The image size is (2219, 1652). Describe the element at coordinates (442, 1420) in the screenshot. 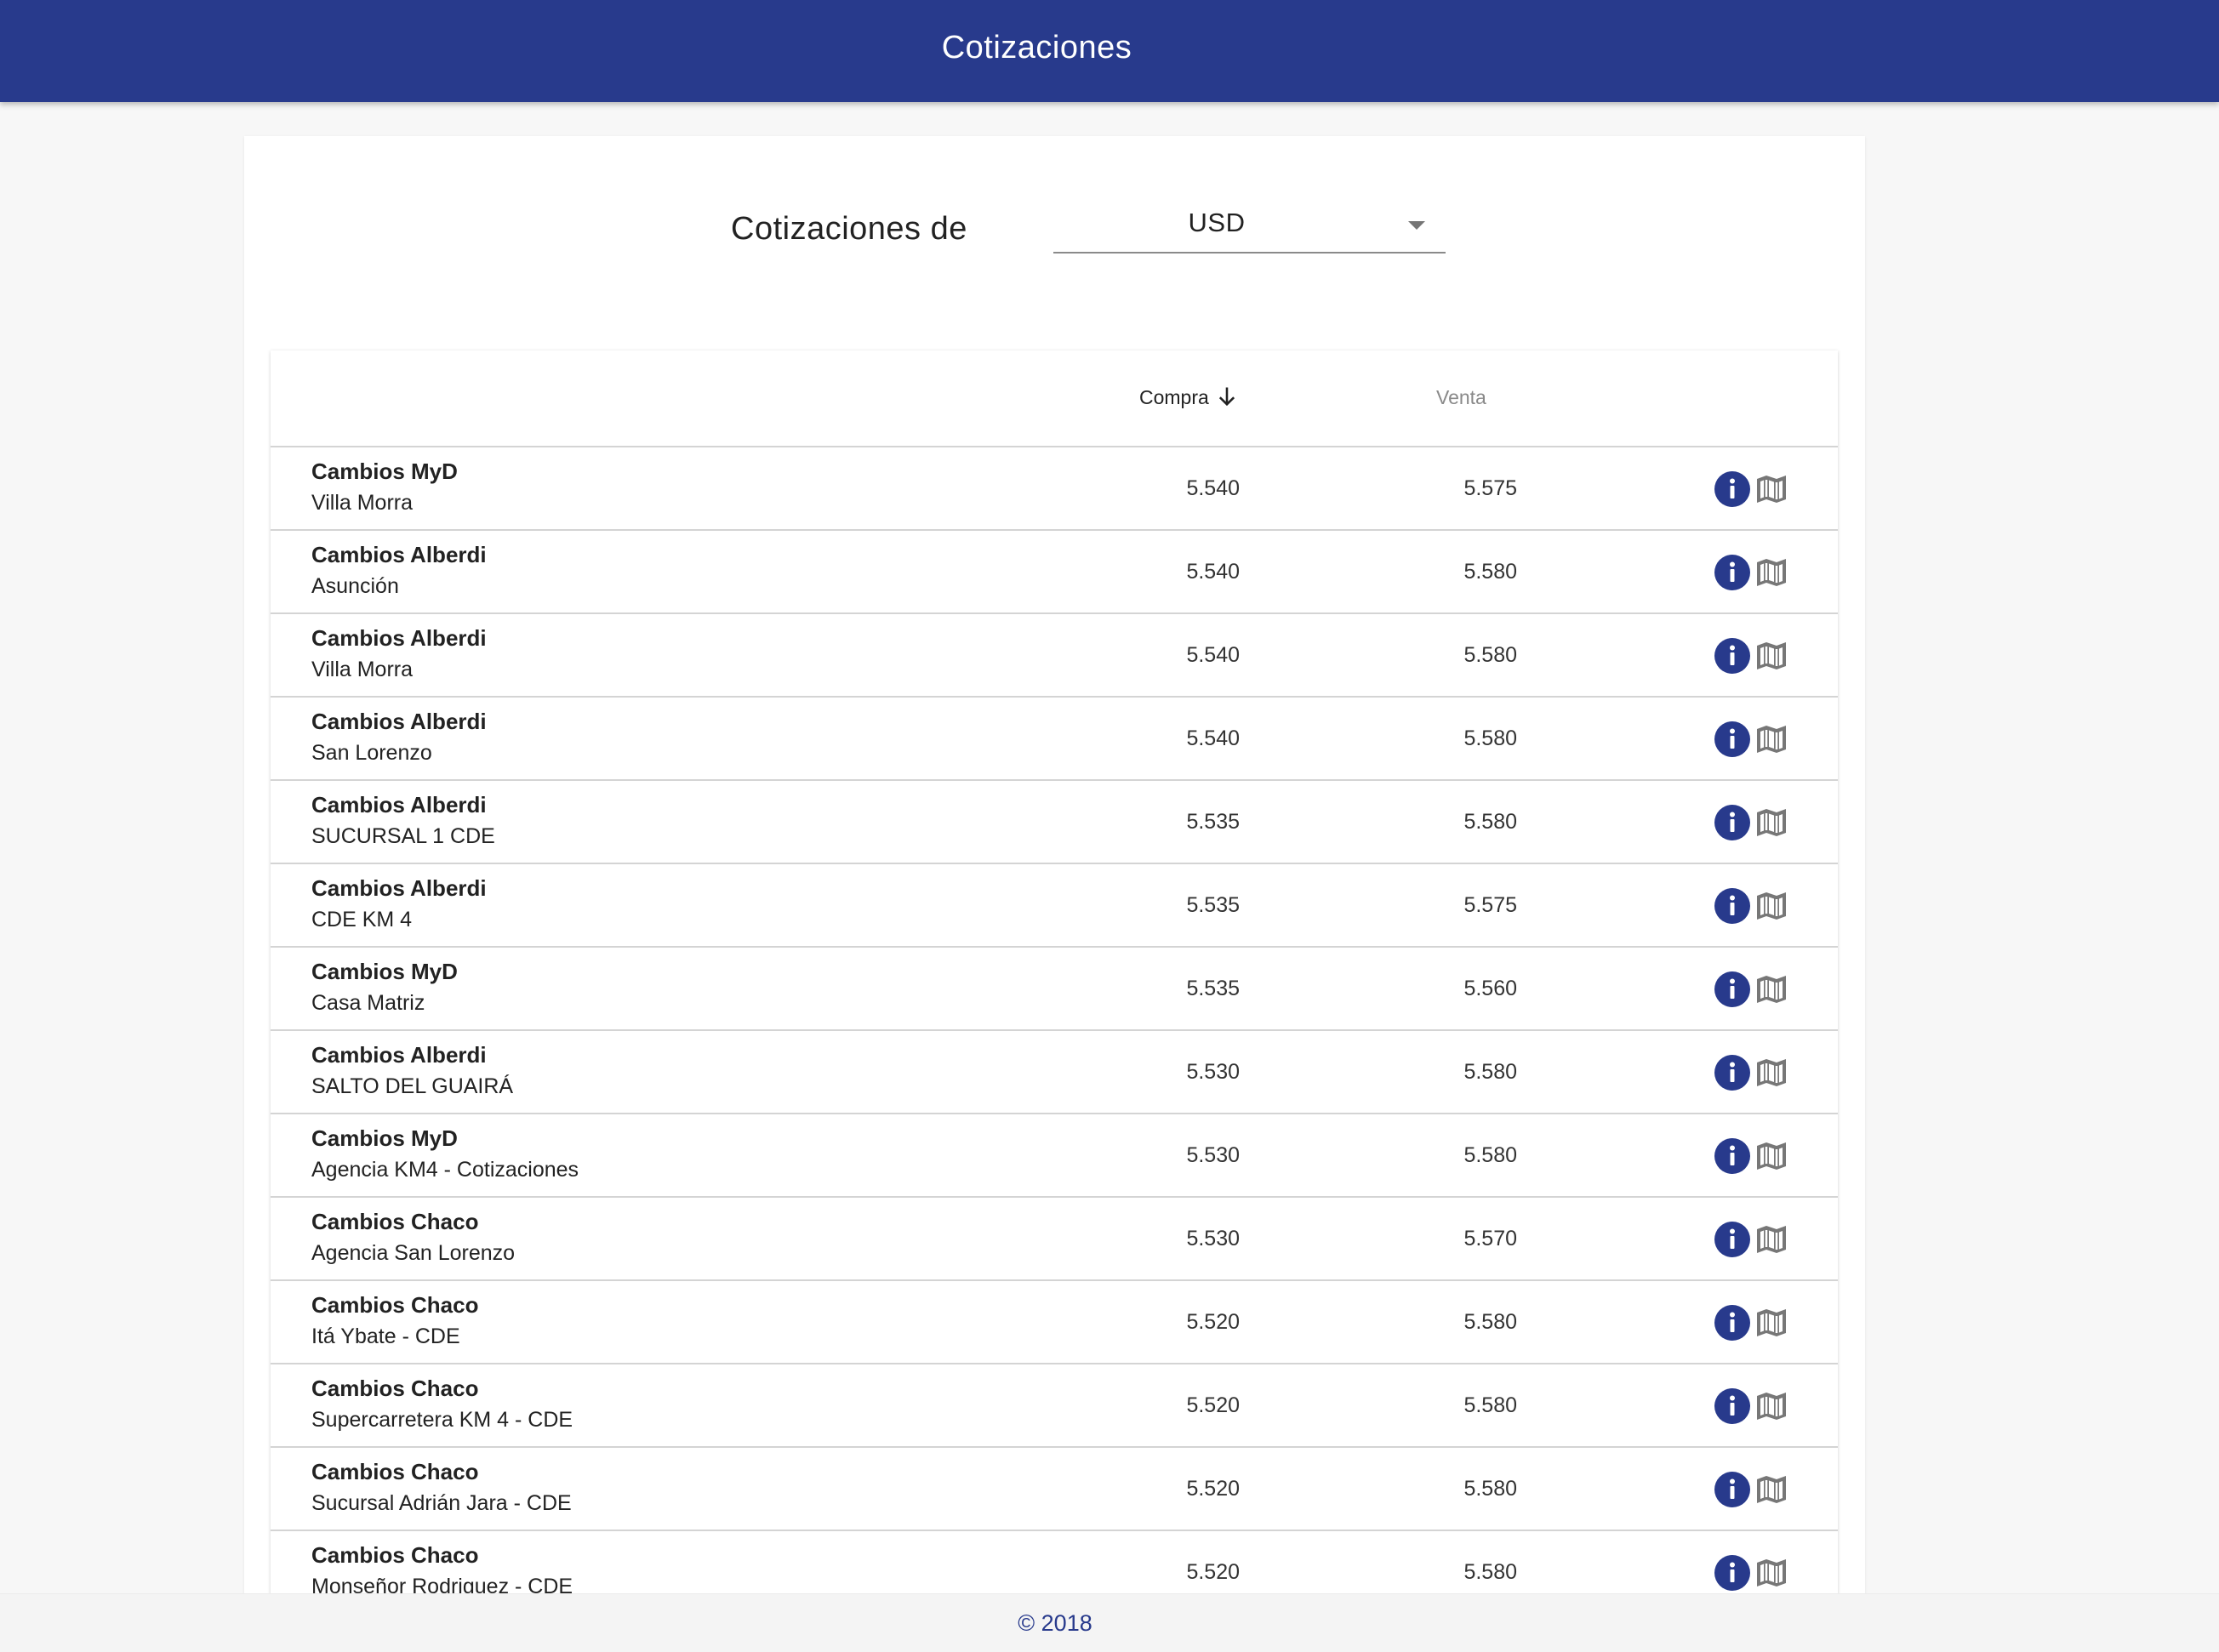

I see `branch-name: Supercarretera KM 4 - CDE` at that location.